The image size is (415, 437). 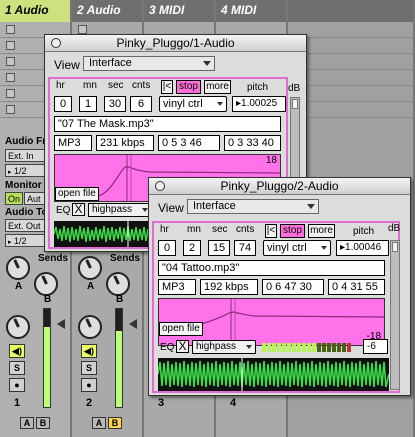 What do you see at coordinates (17, 368) in the screenshot?
I see `solo-button-1: S` at bounding box center [17, 368].